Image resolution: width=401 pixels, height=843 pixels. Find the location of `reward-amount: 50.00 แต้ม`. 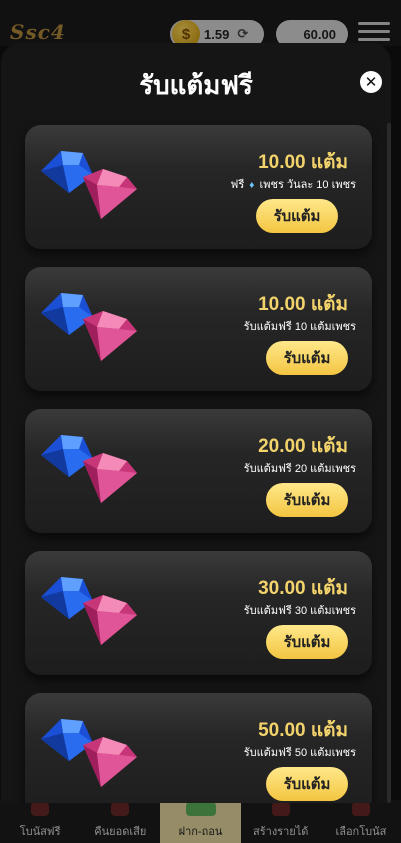

reward-amount: 50.00 แต้ม is located at coordinates (303, 730).